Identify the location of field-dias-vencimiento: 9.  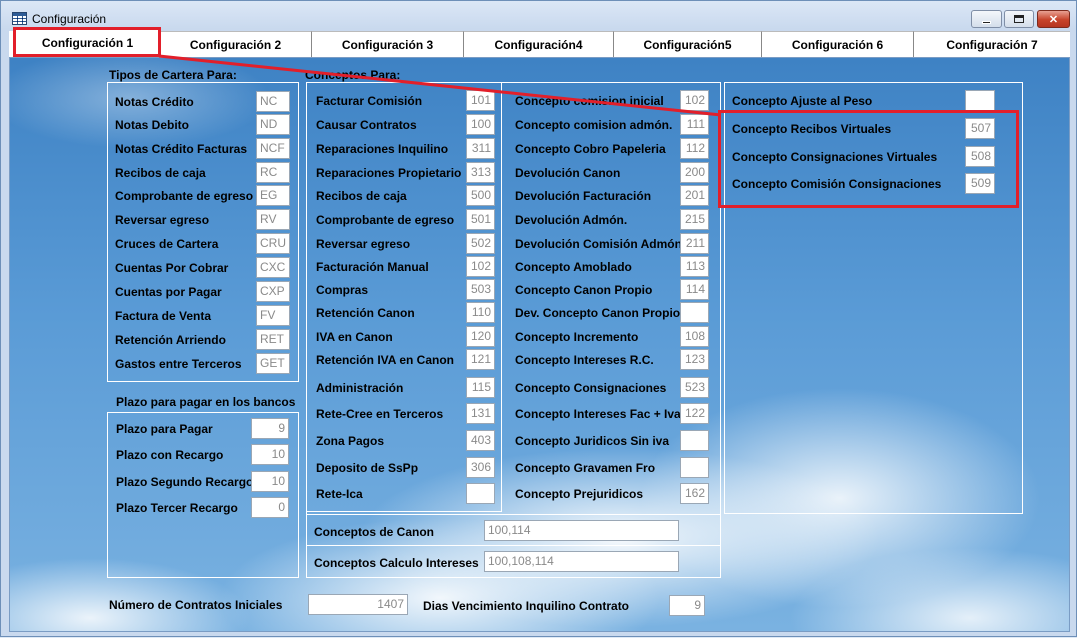
(687, 605).